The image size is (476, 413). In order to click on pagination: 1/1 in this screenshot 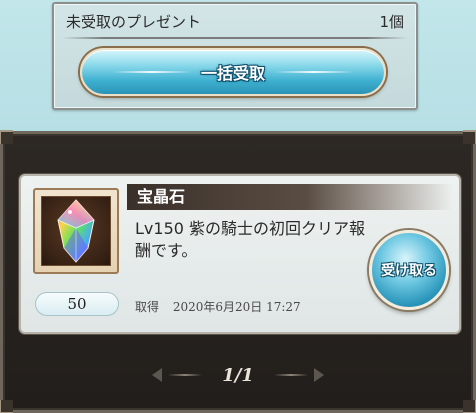, I will do `click(238, 375)`.